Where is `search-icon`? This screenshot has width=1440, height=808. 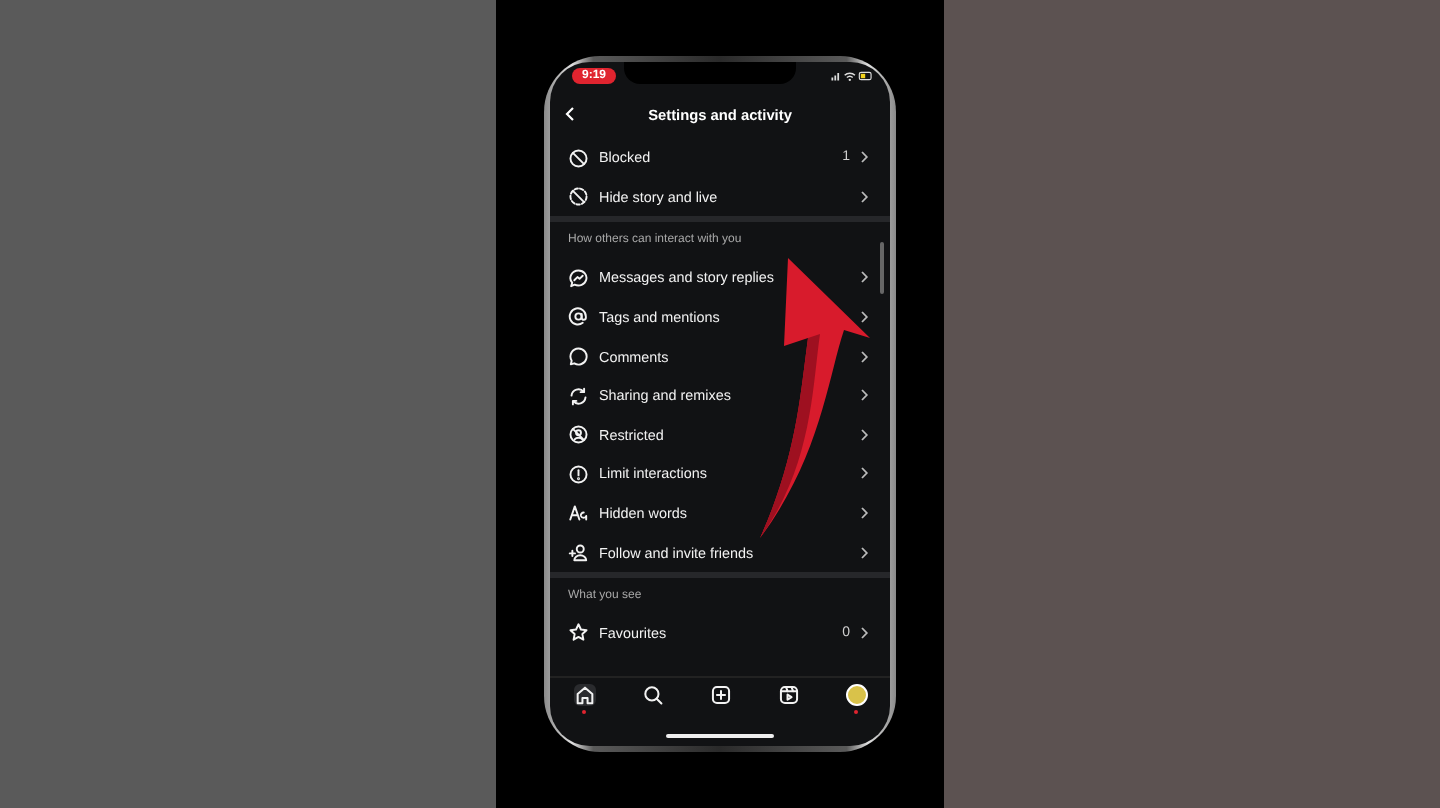 search-icon is located at coordinates (652, 695).